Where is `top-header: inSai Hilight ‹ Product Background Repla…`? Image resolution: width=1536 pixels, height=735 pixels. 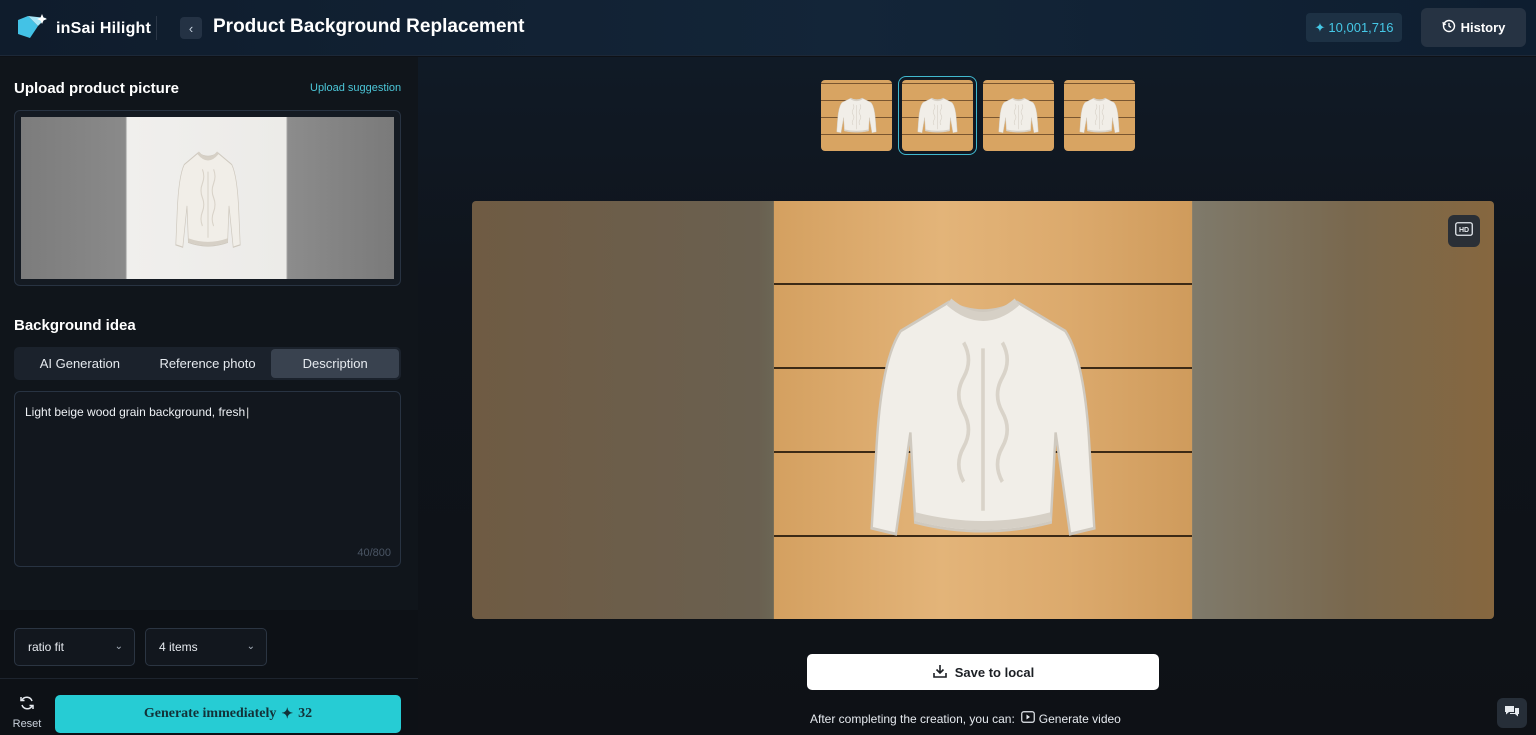 top-header: inSai Hilight ‹ Product Background Repla… is located at coordinates (768, 28).